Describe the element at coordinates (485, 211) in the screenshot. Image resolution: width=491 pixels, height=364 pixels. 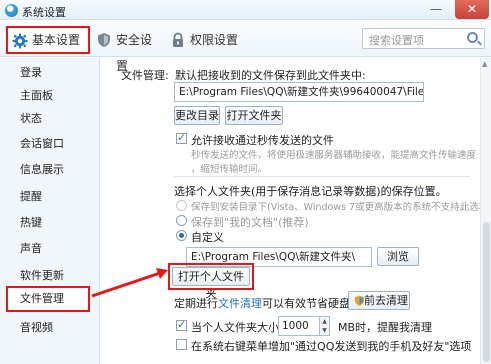
I see `content-scrollbar: ▲` at that location.